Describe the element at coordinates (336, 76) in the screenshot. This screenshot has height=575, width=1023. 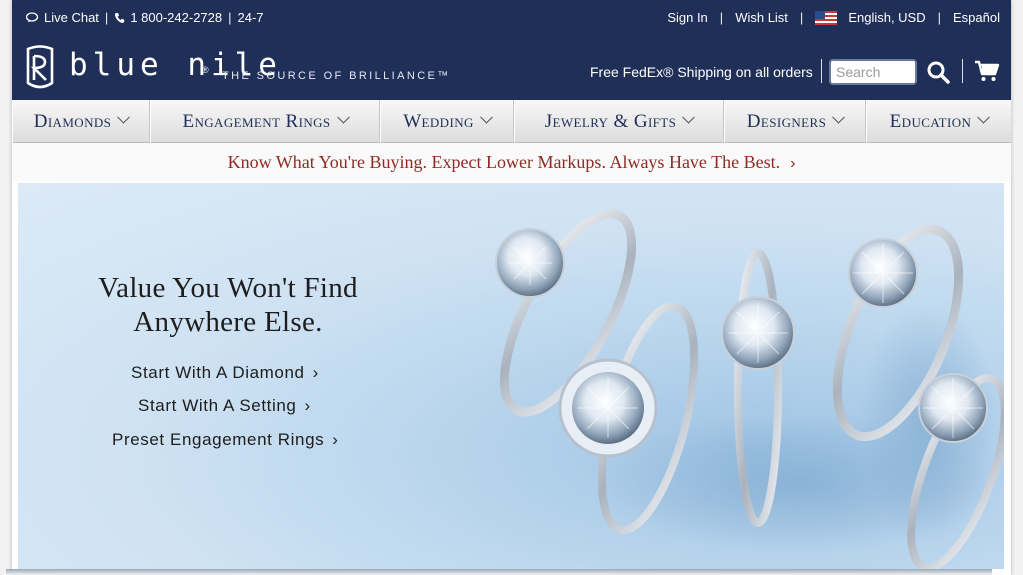
I see `brand-tagline: THE SOURCE OF BRILLIANCE™` at that location.